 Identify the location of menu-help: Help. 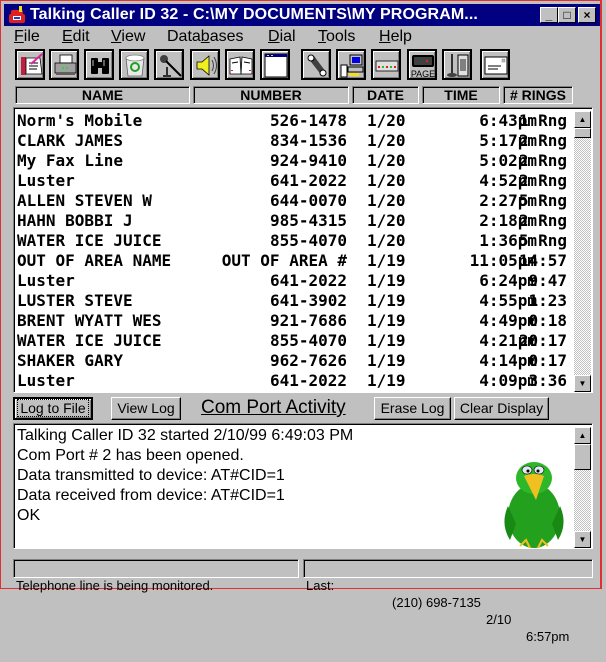
(395, 37).